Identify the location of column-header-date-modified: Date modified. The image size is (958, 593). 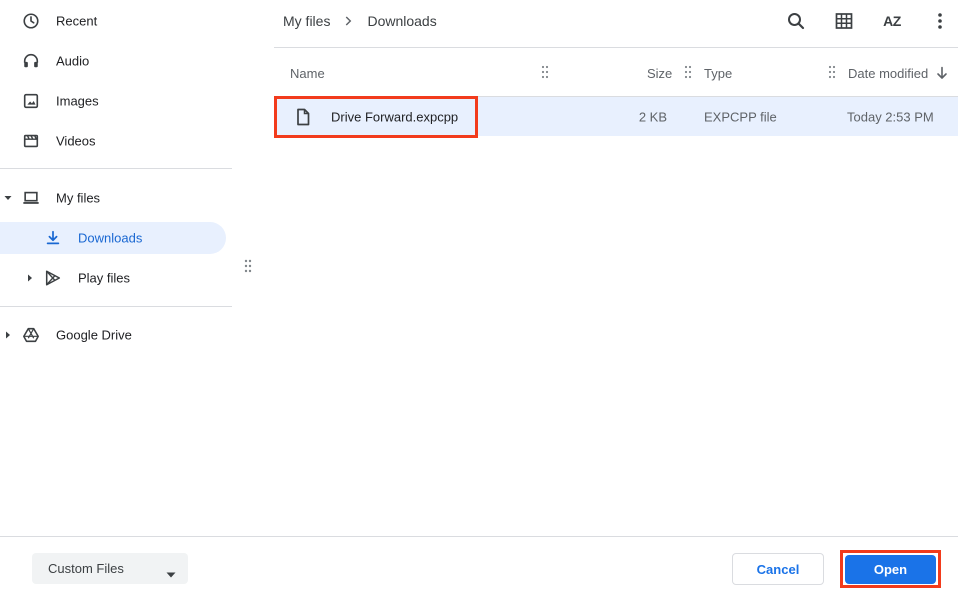
(898, 73).